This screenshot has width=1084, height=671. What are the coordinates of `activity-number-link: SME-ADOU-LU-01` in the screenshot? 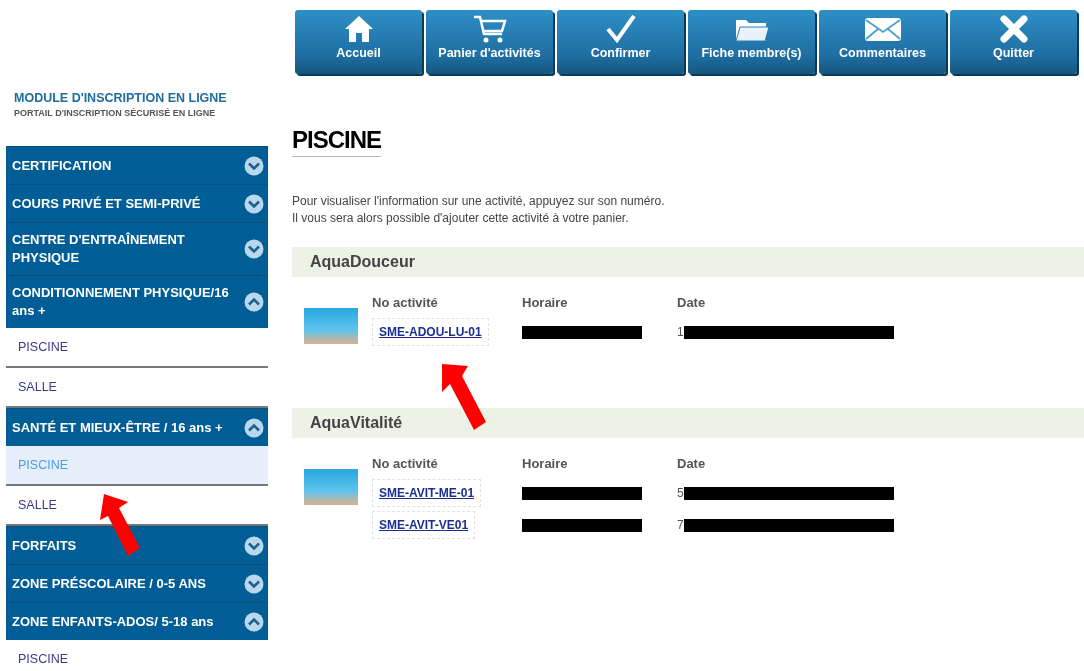 It's located at (430, 332).